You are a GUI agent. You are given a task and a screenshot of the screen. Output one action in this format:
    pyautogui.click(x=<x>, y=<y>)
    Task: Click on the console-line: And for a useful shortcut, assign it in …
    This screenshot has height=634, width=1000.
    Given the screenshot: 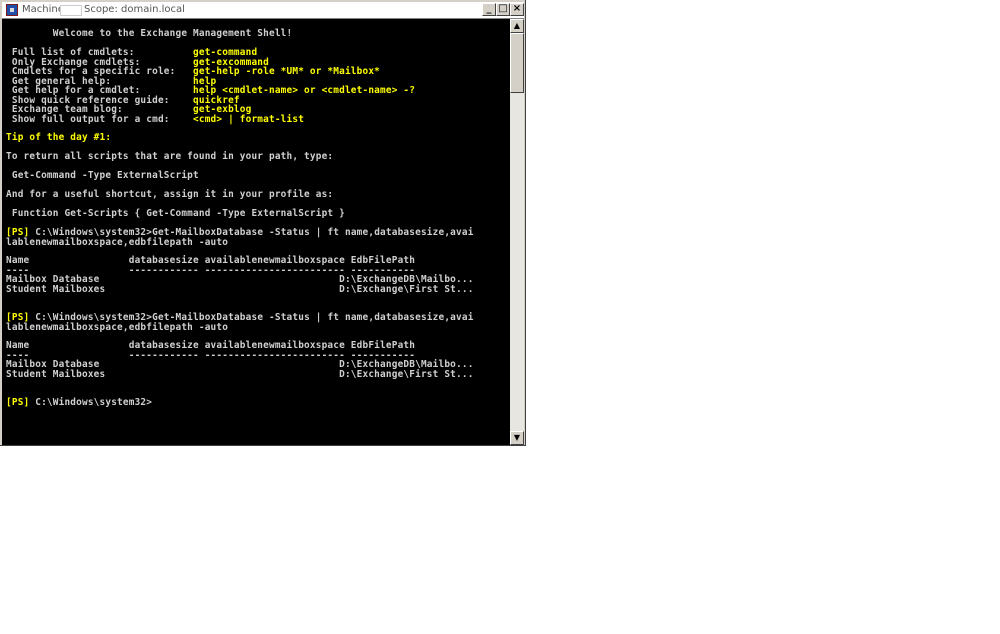 What is the action you would take?
    pyautogui.click(x=170, y=194)
    